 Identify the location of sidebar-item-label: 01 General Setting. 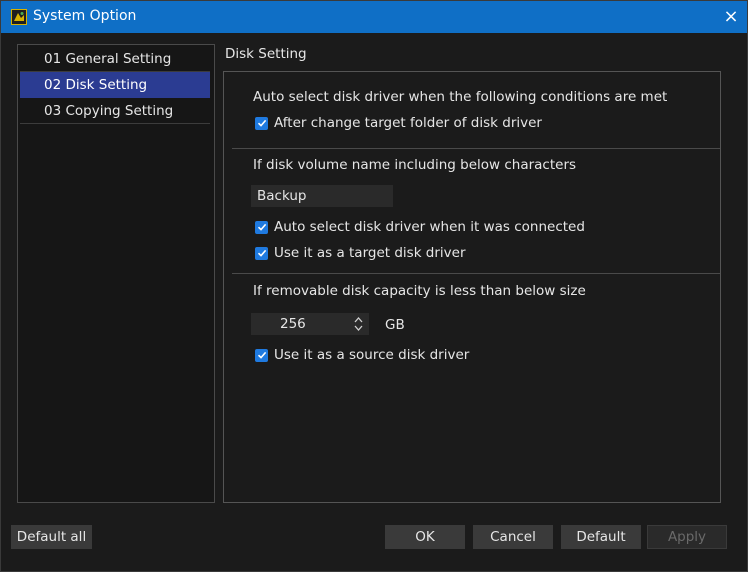
(108, 59).